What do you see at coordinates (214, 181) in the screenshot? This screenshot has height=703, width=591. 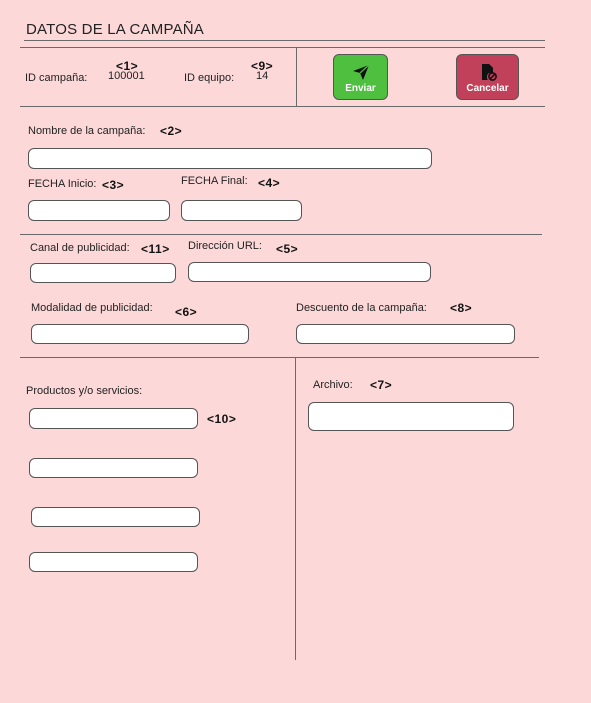 I see `fecha-final-label: FECHA Final:` at bounding box center [214, 181].